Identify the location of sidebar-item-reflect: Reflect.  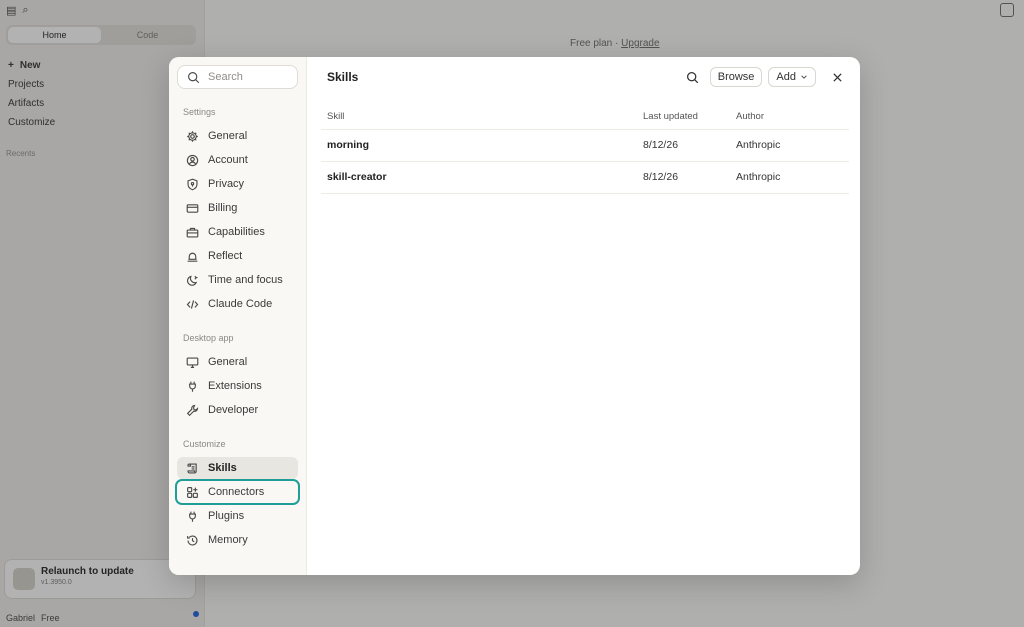
(237, 256).